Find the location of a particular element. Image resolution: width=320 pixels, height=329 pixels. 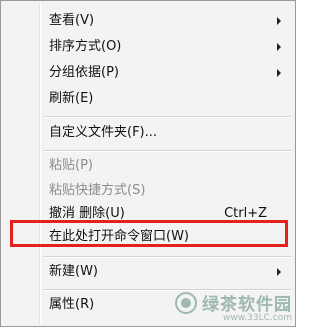

menu-item-sort-by: 排序方式(O) is located at coordinates (148, 46).